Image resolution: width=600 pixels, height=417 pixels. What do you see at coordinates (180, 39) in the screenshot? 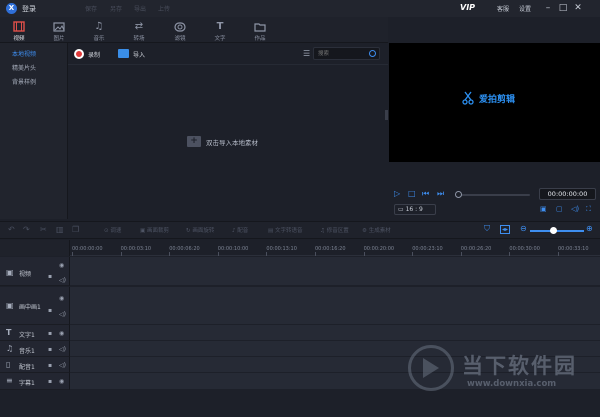
I see `tab-label: 滤镜` at bounding box center [180, 39].